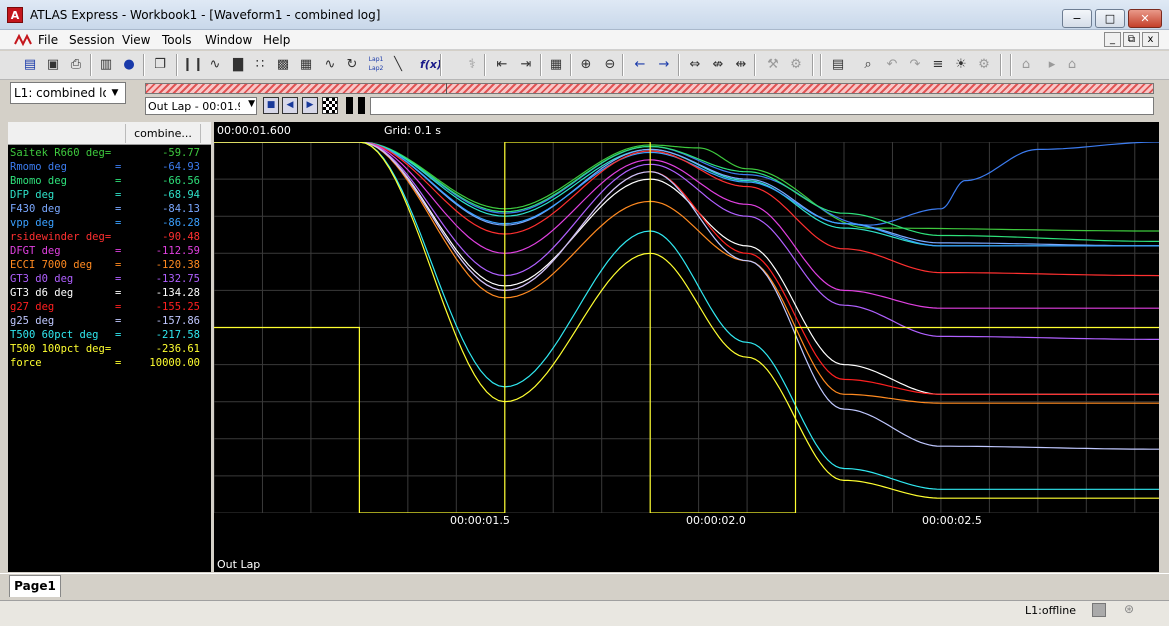  What do you see at coordinates (260, 65) in the screenshot?
I see `scatter-icon: ∷` at bounding box center [260, 65].